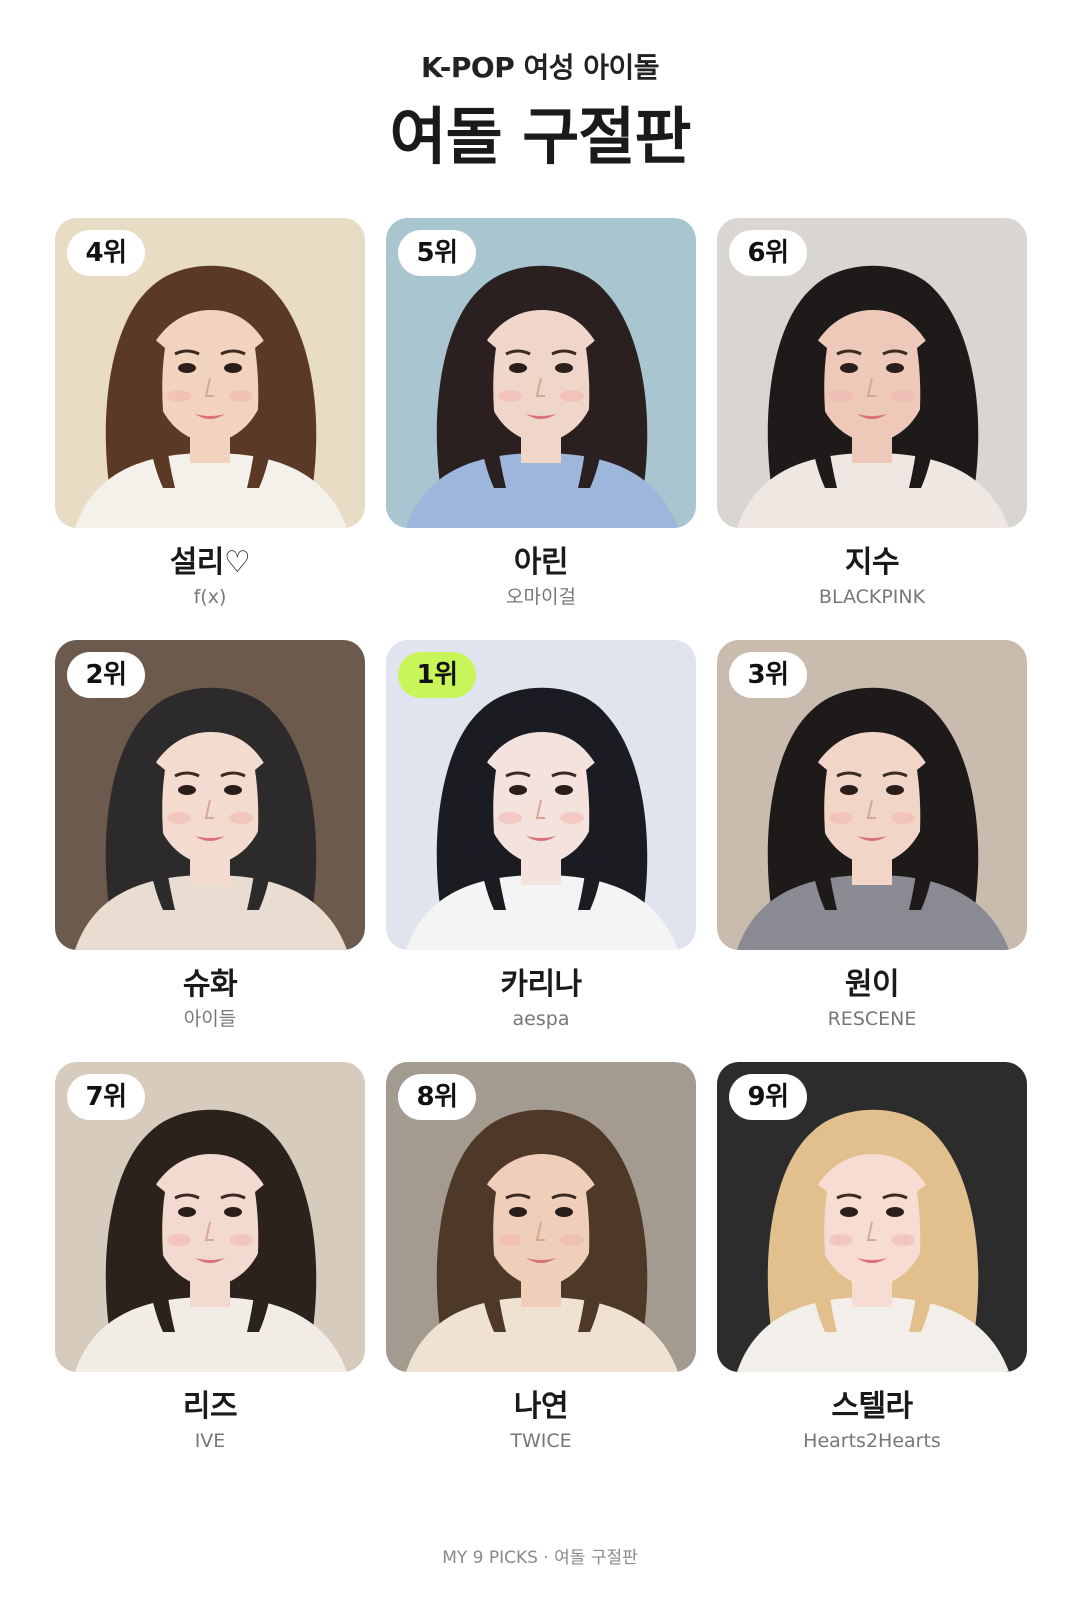 Image resolution: width=1080 pixels, height=1600 pixels. Describe the element at coordinates (872, 373) in the screenshot. I see `idol-photo: 6위` at that location.